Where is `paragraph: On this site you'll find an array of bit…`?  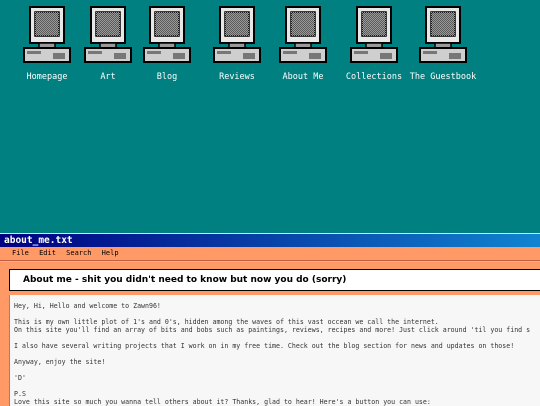
paragraph: On this site you'll find an array of bit… is located at coordinates (272, 330).